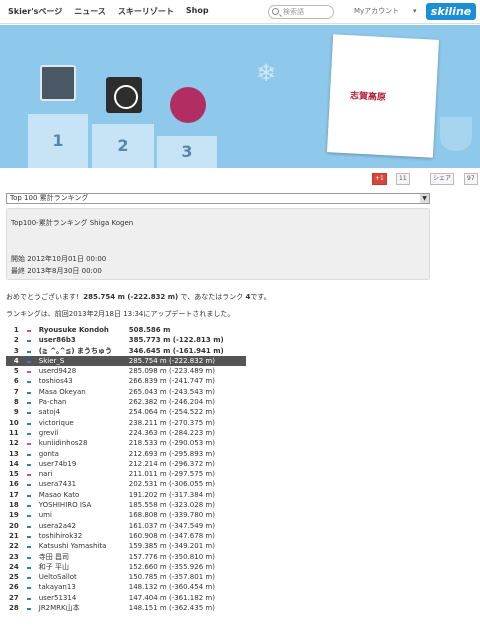  What do you see at coordinates (14, 556) in the screenshot?
I see `rank-cell: 23` at bounding box center [14, 556].